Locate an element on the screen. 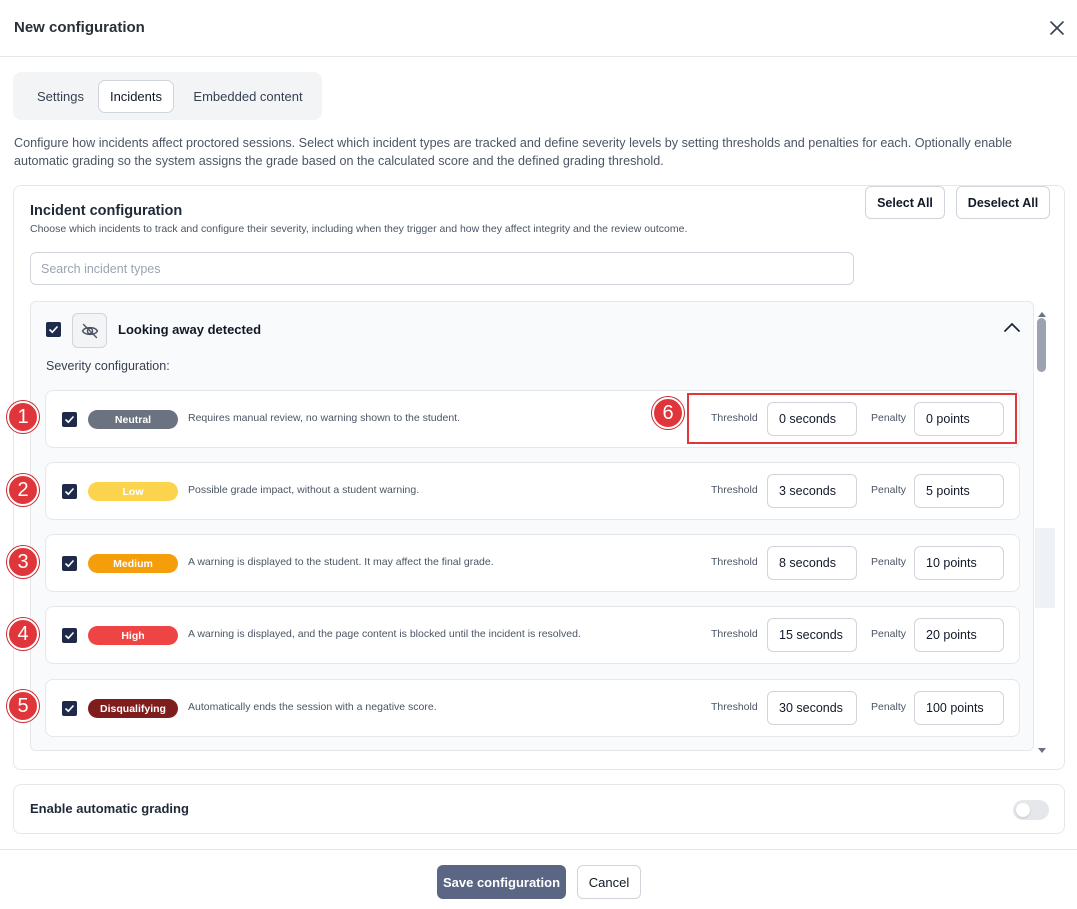 This screenshot has width=1077, height=909. annotation-marker: 5 is located at coordinates (23, 706).